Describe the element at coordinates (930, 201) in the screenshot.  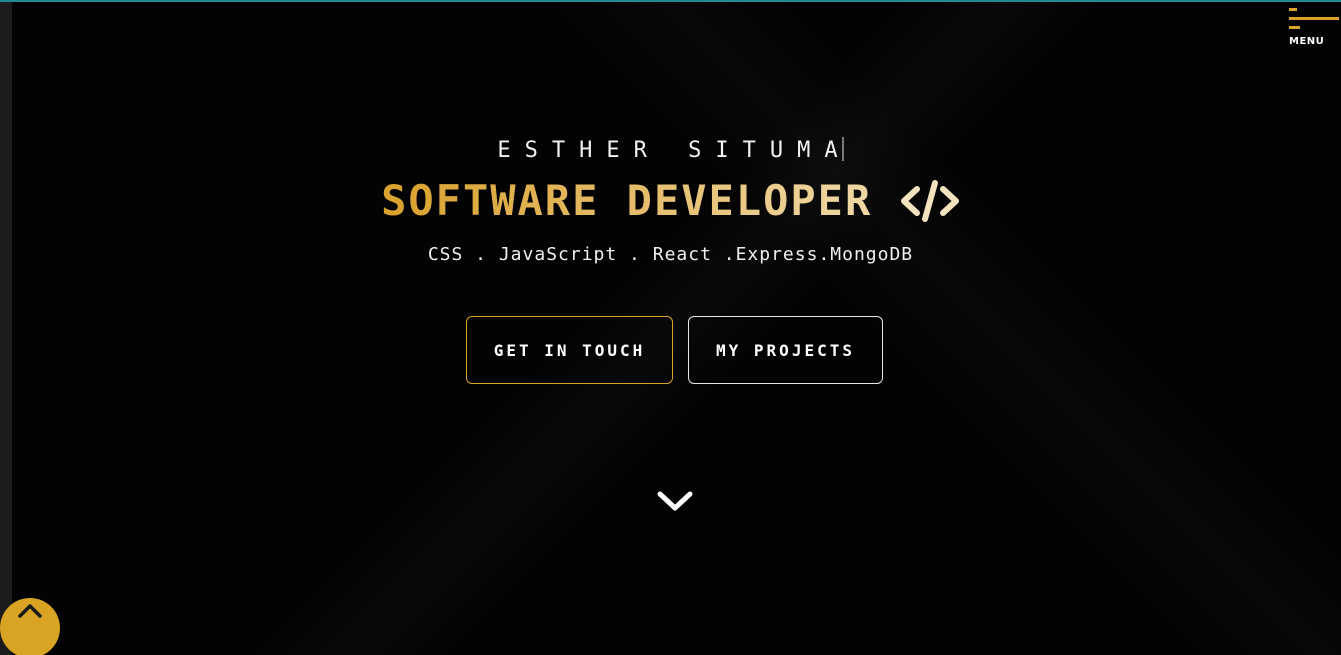
I see `code-icon` at that location.